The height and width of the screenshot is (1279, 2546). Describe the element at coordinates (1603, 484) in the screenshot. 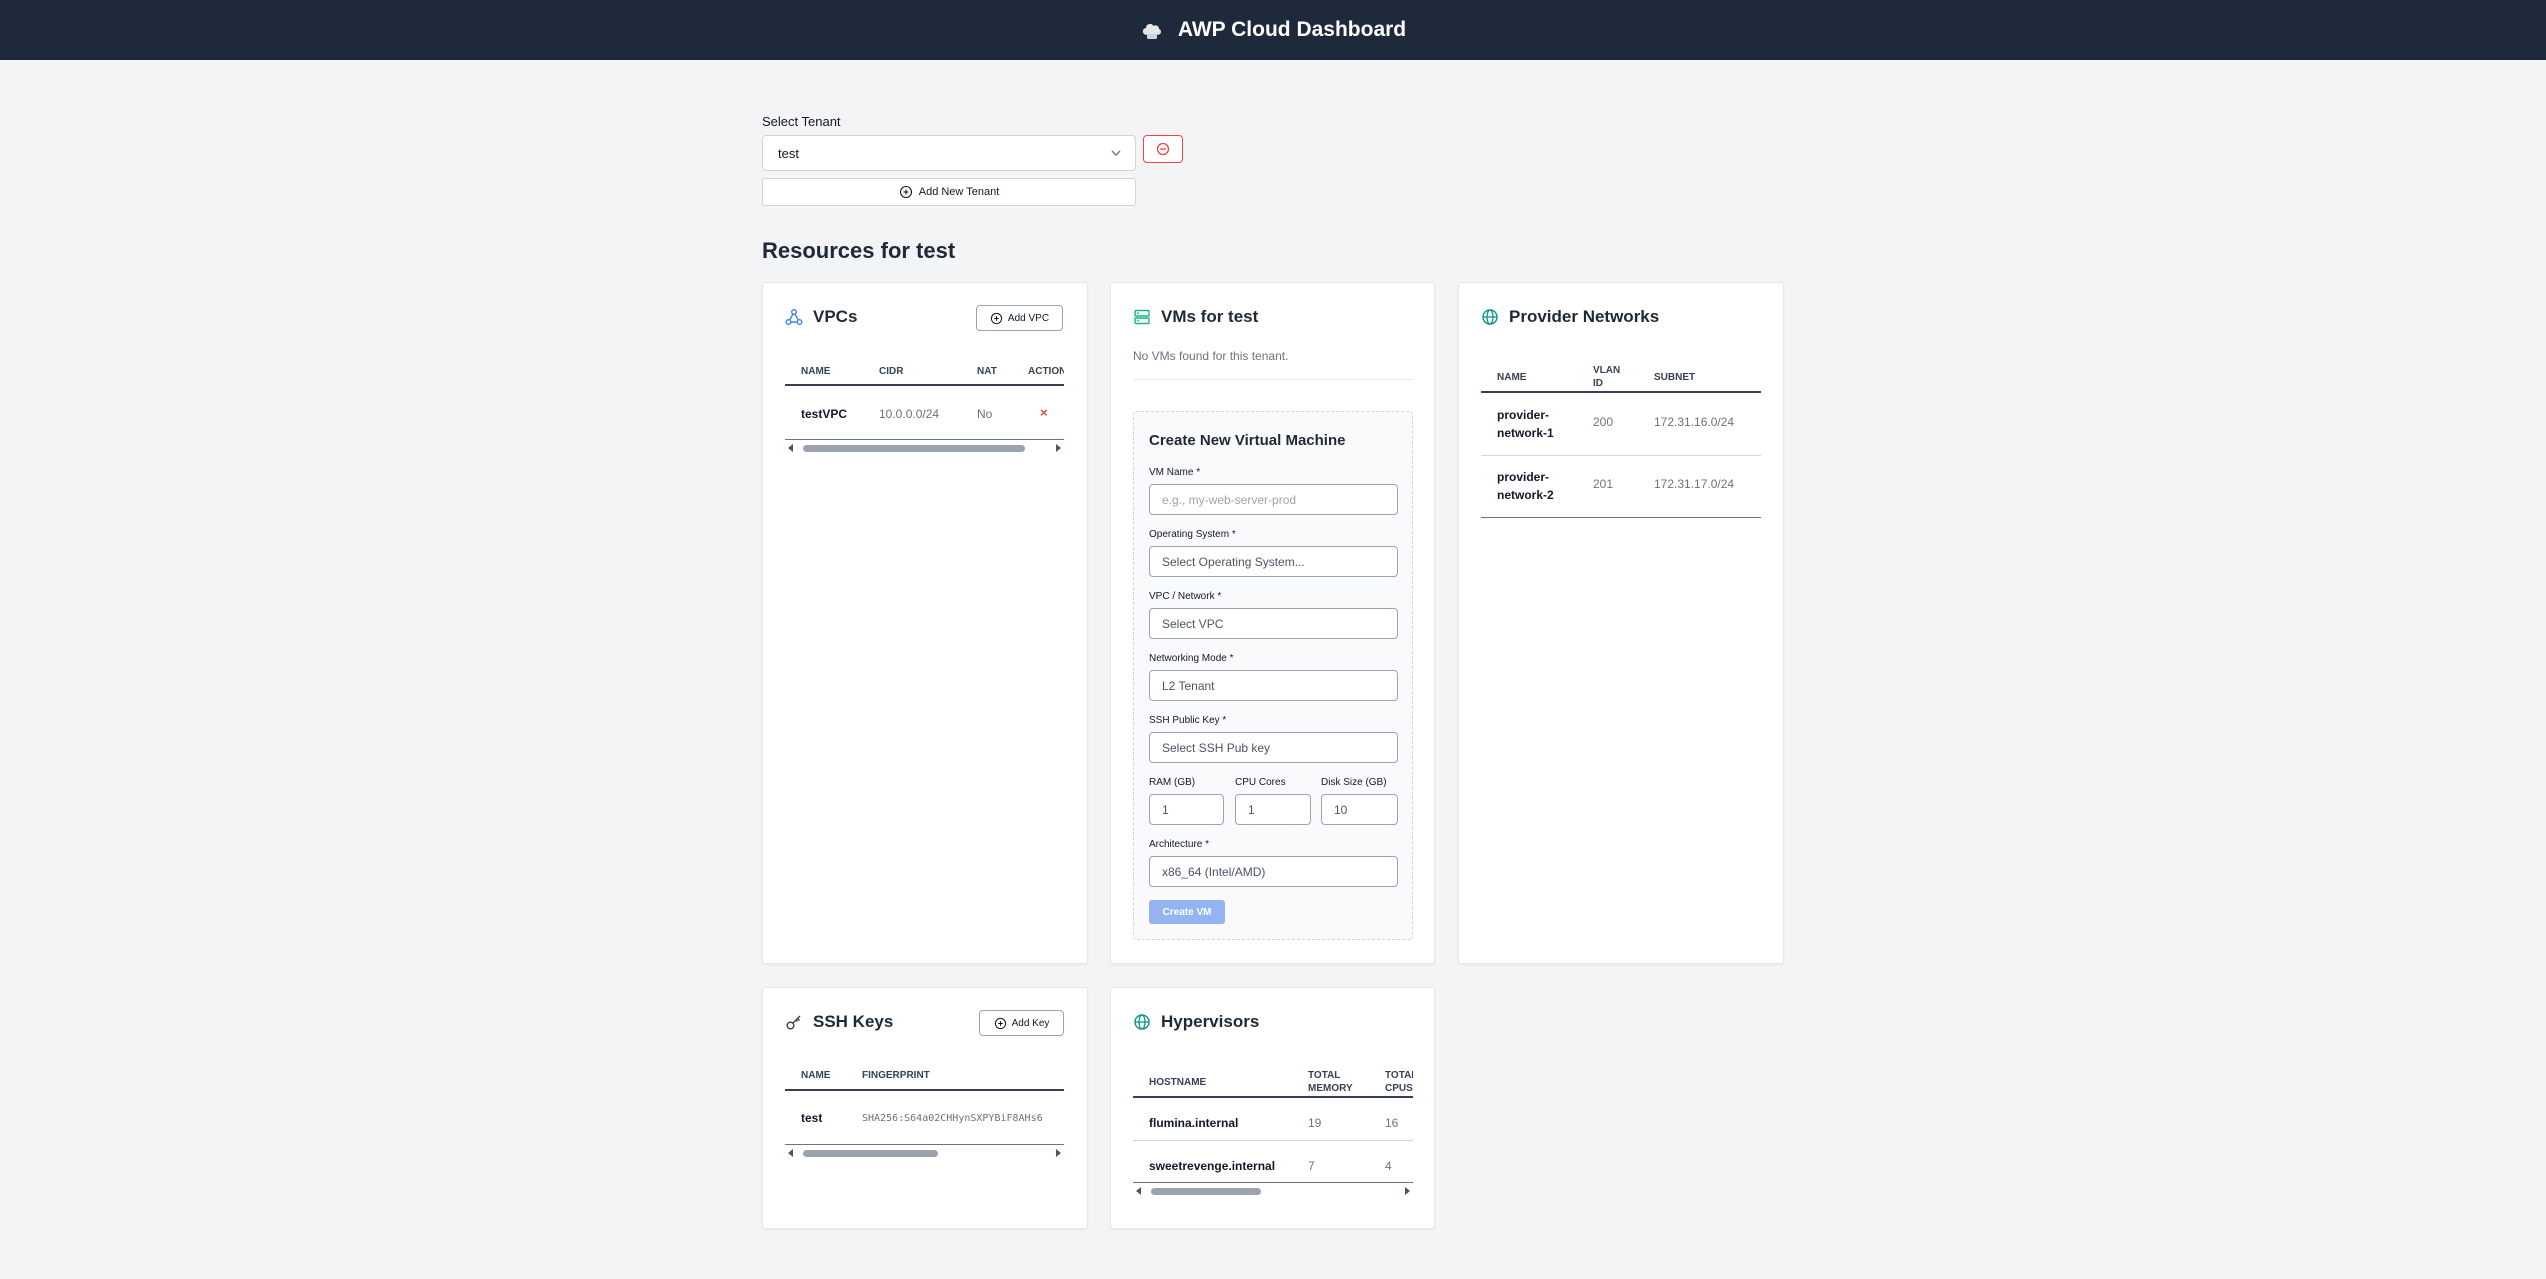

I see `network-vlan: 201` at that location.